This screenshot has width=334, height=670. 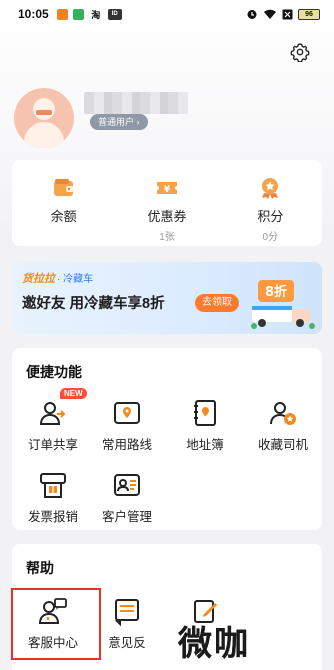 I want to click on func-favorite-drivers: 收藏司机, so click(x=283, y=425).